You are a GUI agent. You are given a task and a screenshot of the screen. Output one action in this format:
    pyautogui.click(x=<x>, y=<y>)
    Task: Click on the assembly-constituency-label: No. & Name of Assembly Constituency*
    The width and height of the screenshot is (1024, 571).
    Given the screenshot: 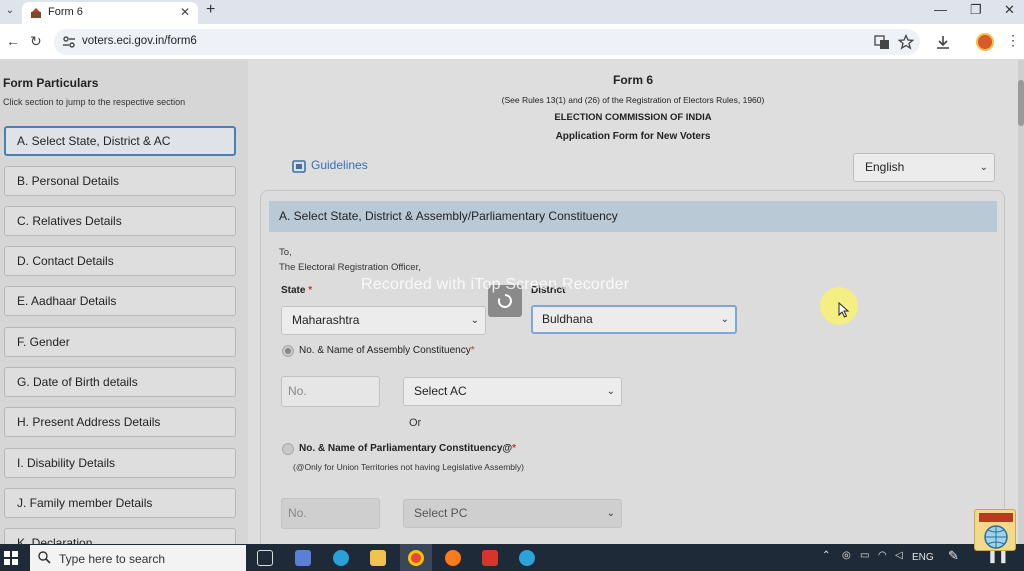 What is the action you would take?
    pyautogui.click(x=387, y=350)
    